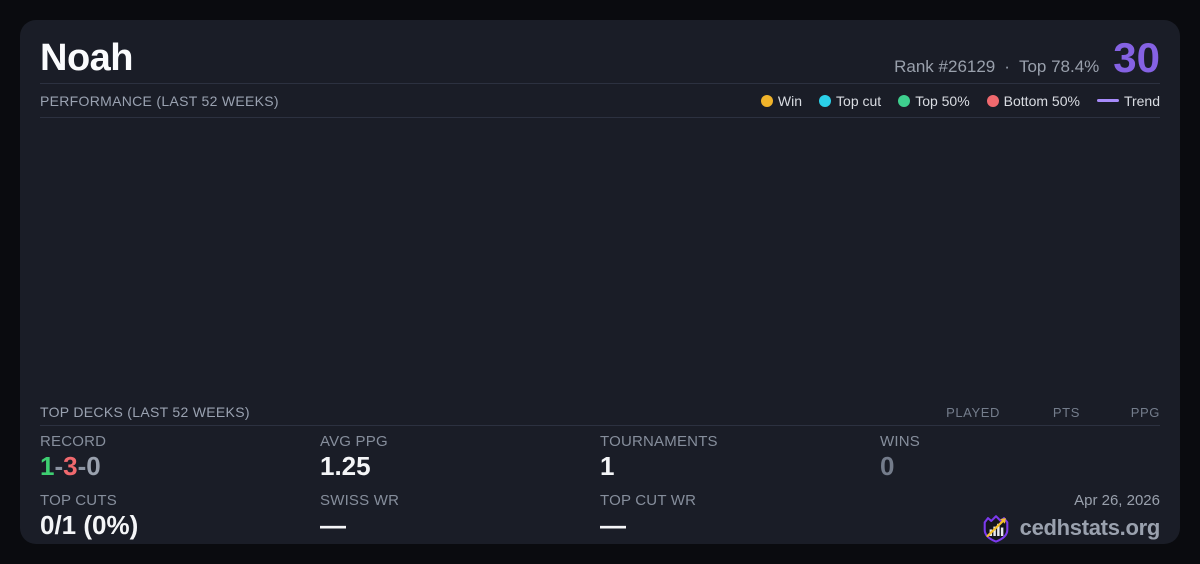 This screenshot has height=564, width=1200. Describe the element at coordinates (1136, 57) in the screenshot. I see `score-value: 30` at that location.